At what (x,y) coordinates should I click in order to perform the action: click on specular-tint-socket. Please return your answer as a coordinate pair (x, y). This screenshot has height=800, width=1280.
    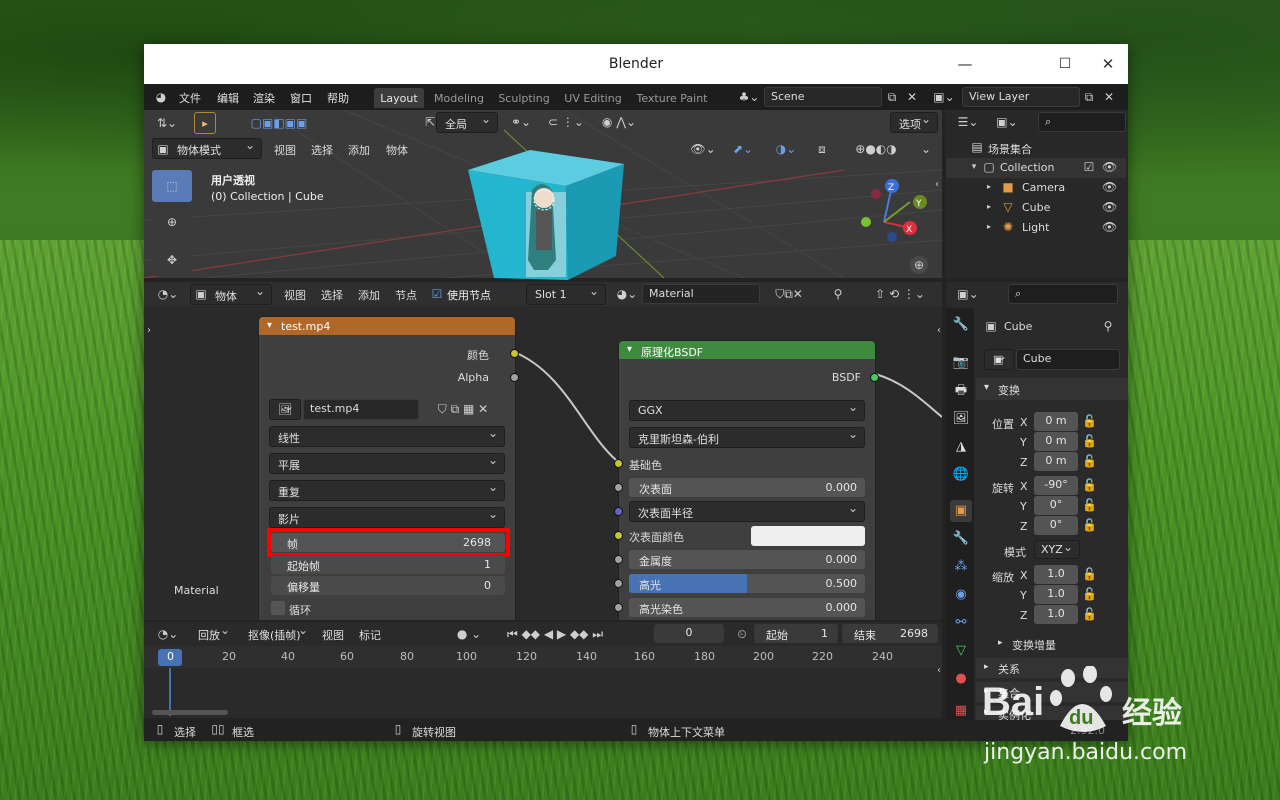
    Looking at the image, I should click on (618, 607).